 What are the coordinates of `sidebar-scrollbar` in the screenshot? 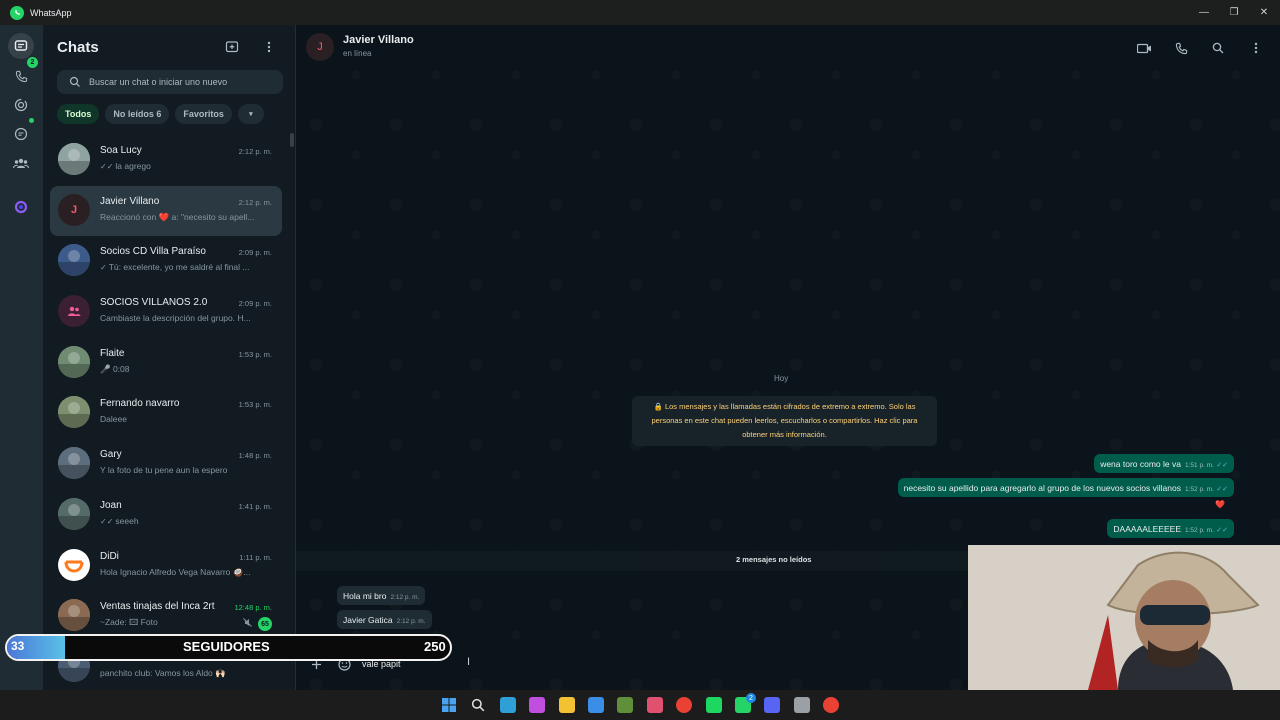 It's located at (292, 140).